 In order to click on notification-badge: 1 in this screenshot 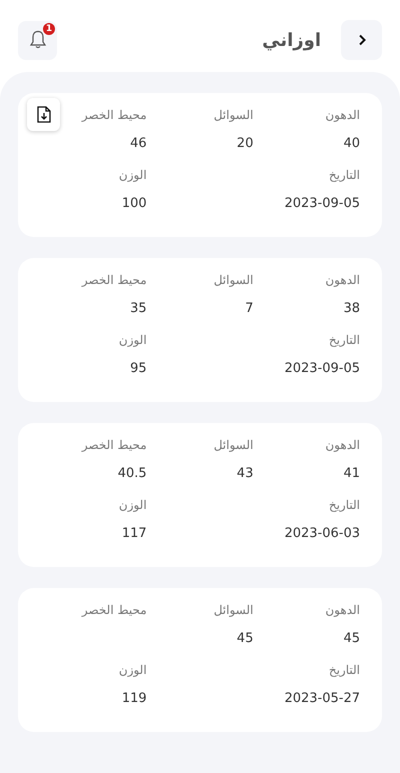, I will do `click(49, 28)`.